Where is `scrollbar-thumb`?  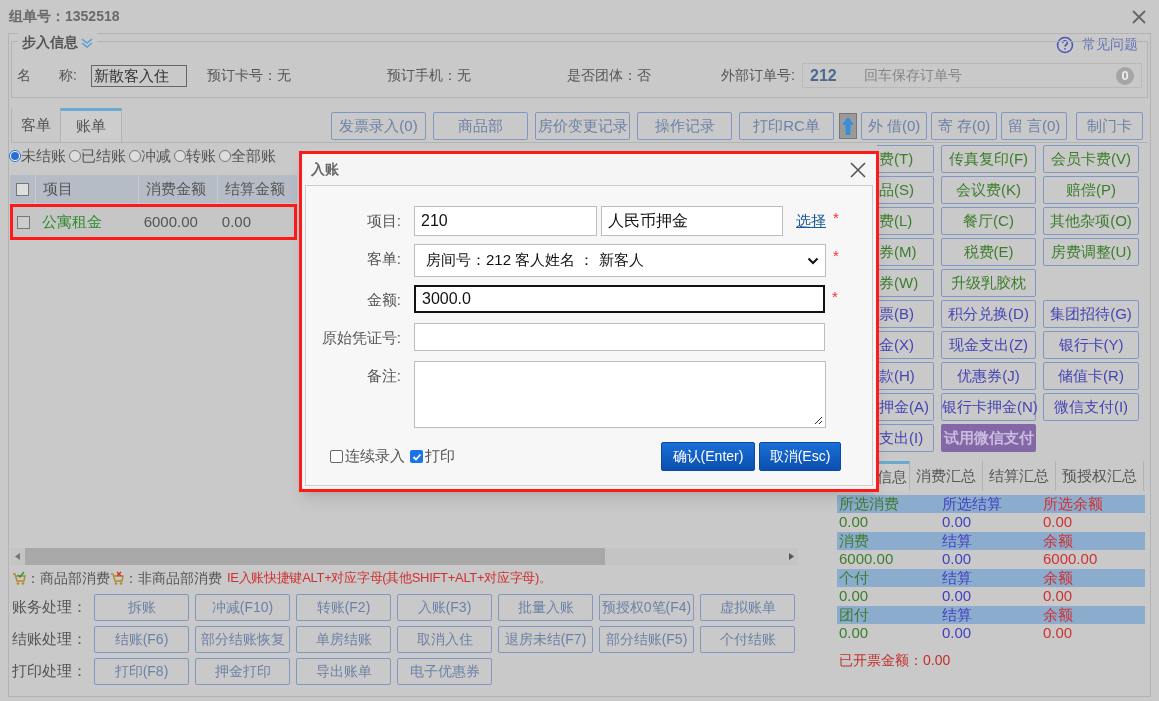 scrollbar-thumb is located at coordinates (315, 556).